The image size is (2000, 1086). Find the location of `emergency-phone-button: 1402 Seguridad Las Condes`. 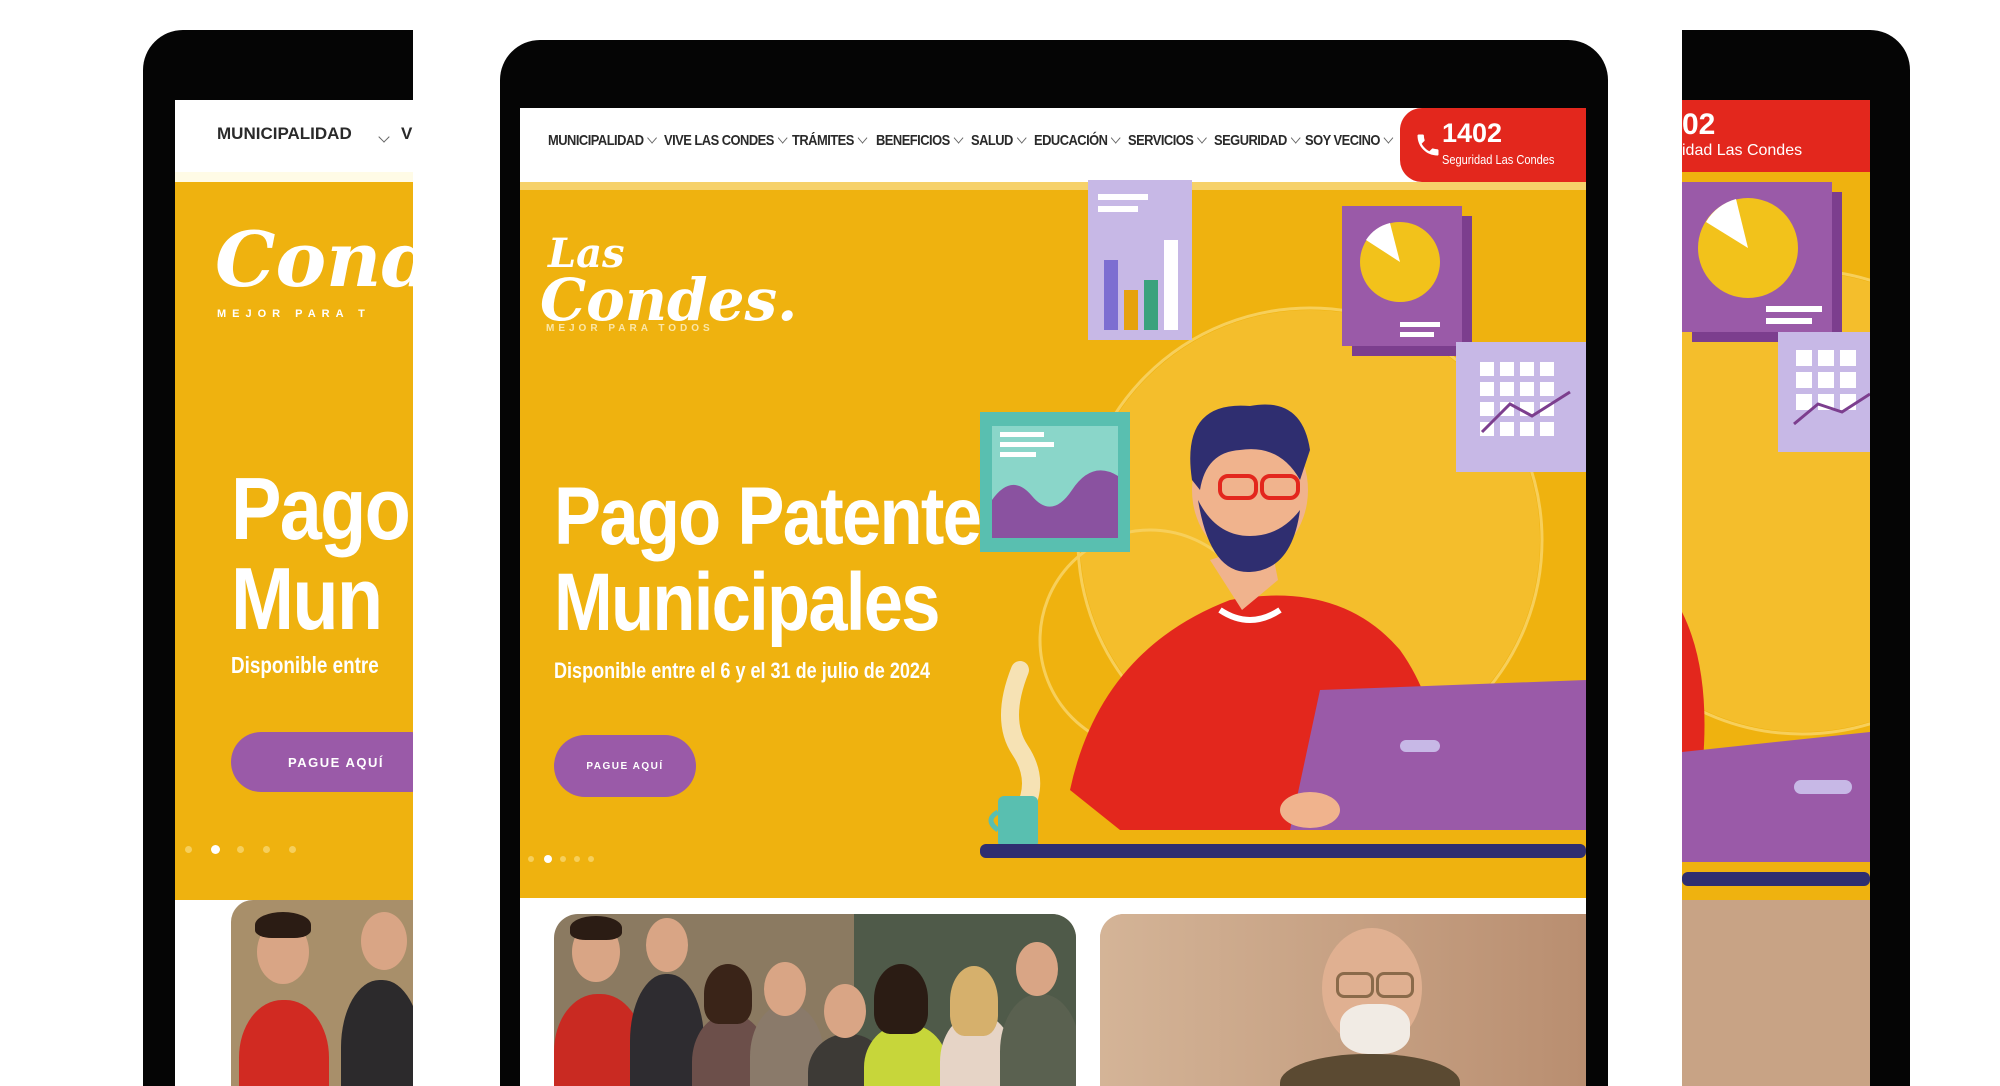

emergency-phone-button: 1402 Seguridad Las Condes is located at coordinates (1493, 145).